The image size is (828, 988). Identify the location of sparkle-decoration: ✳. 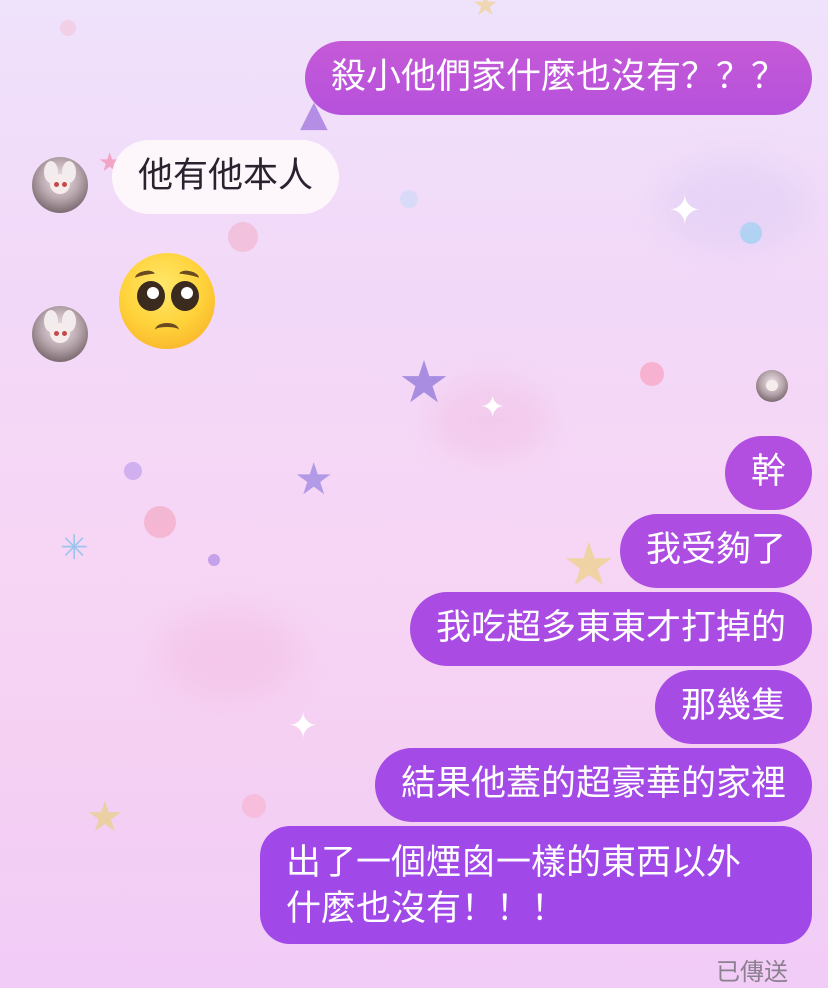
(74, 548).